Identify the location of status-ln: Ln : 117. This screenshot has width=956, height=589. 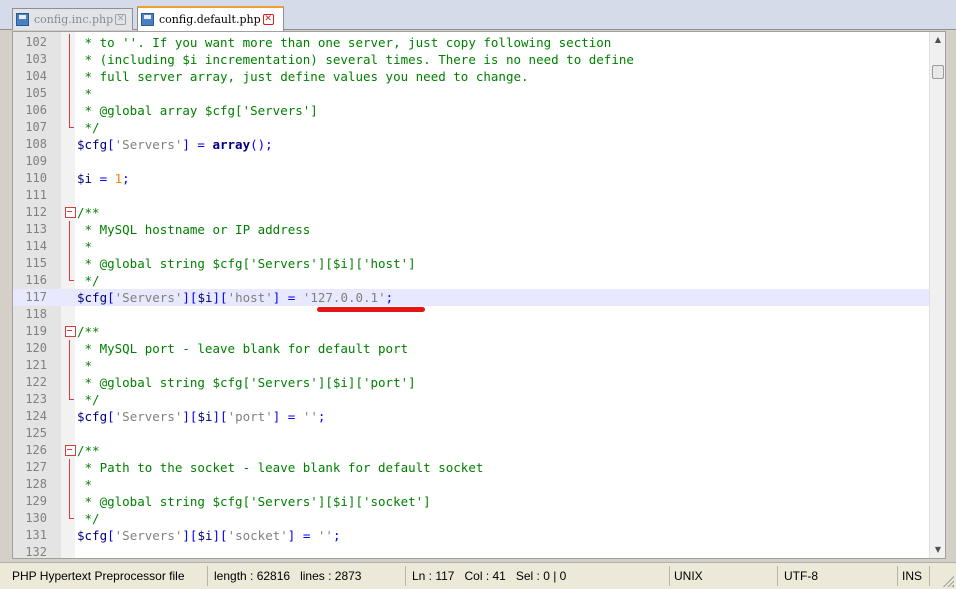
(433, 576).